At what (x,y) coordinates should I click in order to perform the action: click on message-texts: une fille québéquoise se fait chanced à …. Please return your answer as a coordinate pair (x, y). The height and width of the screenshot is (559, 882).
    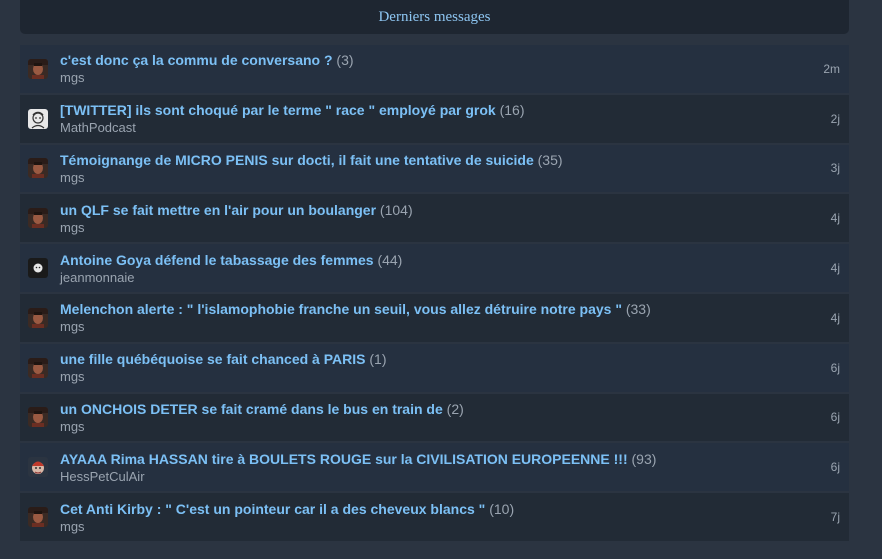
    Looking at the image, I should click on (454, 367).